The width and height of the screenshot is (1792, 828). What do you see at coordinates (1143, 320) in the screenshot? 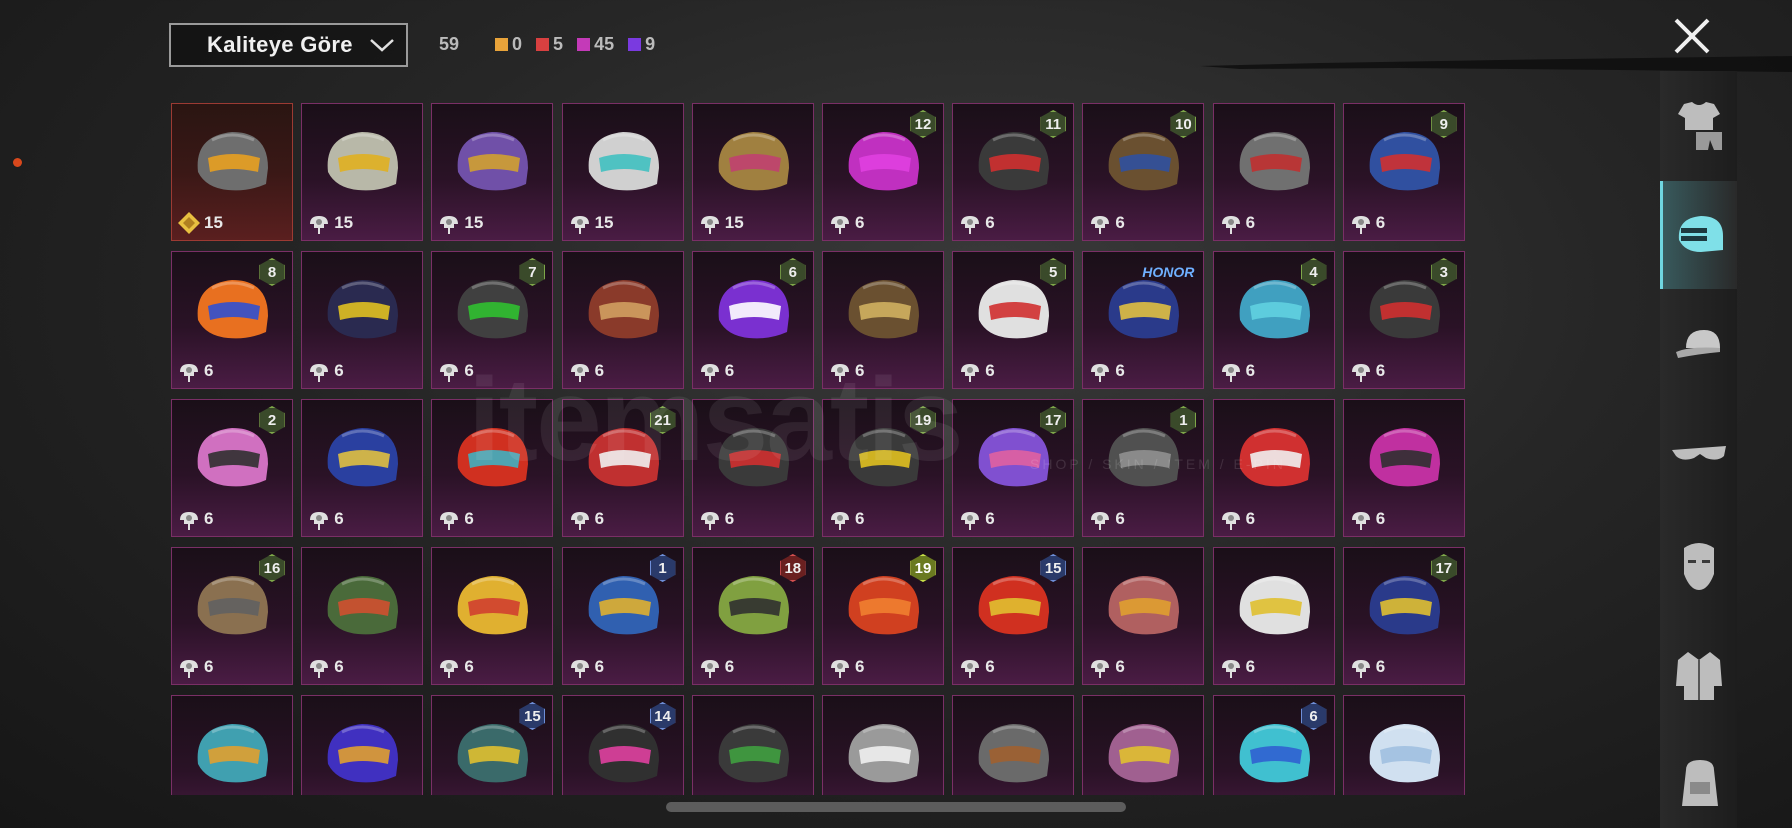
I see `helmet-item: HONOR 6` at bounding box center [1143, 320].